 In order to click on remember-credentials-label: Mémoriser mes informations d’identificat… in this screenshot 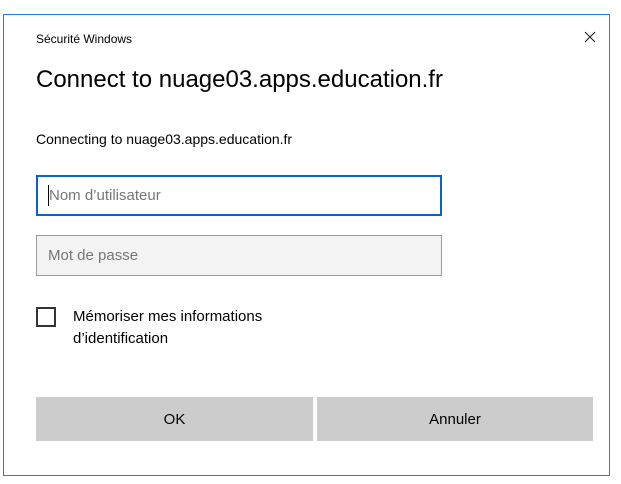, I will do `click(168, 327)`.